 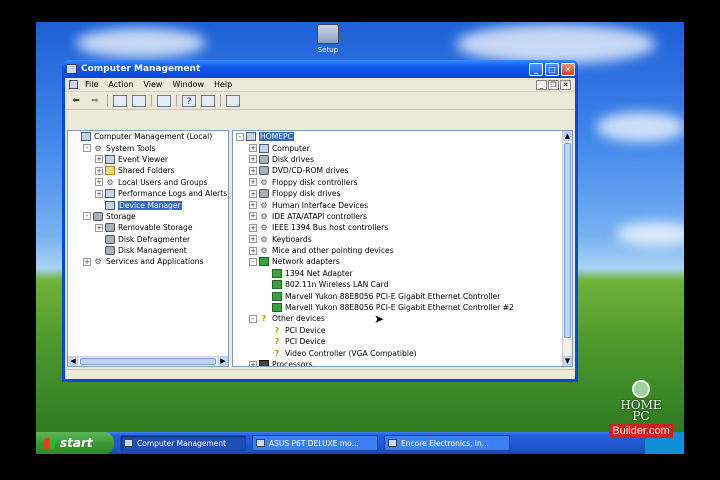 I want to click on tree-item: + ⚙ IDE ATA/ATAPI controllers, so click(x=402, y=216).